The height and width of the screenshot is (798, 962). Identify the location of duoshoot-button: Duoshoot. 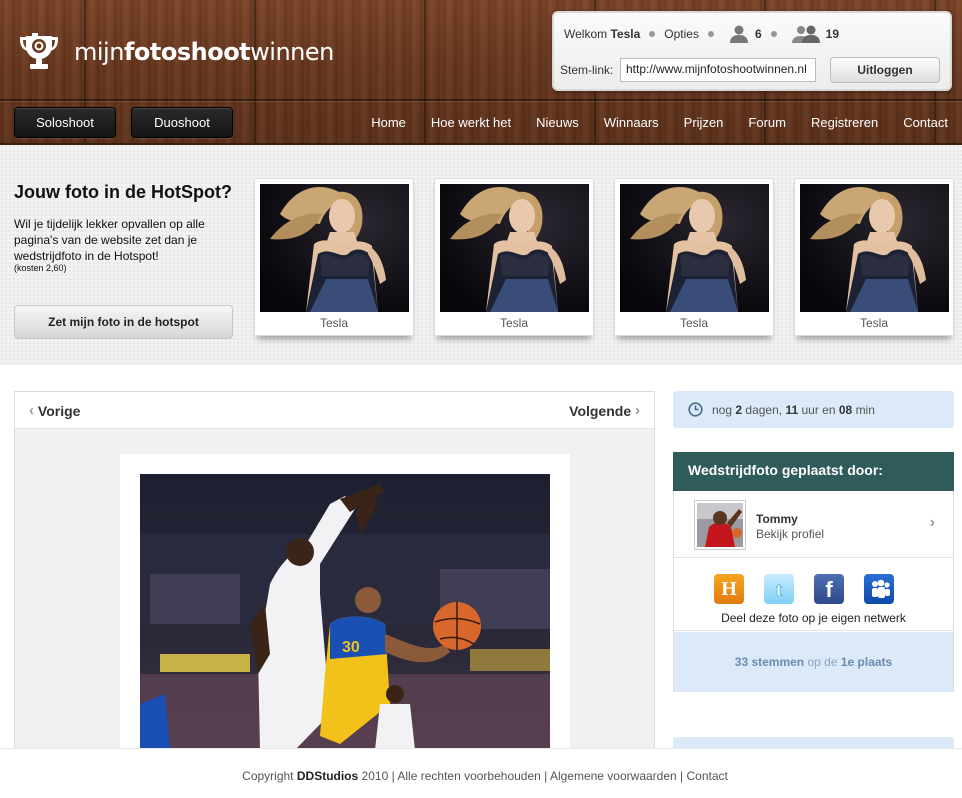
(182, 122).